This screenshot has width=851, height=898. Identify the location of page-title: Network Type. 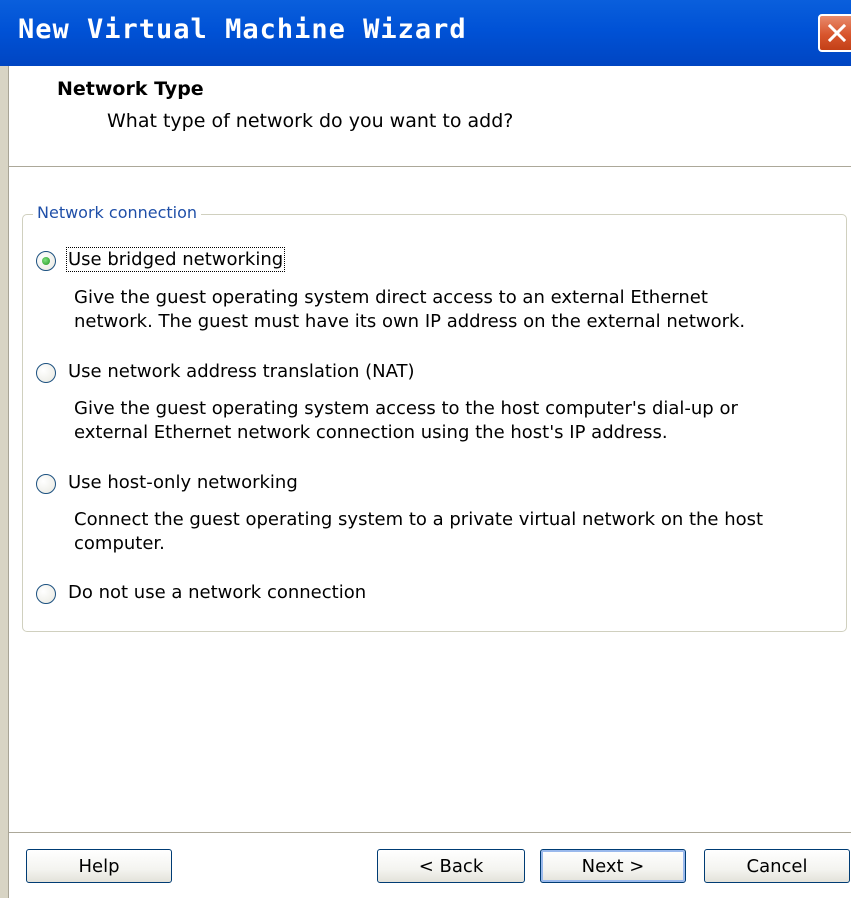
(130, 89).